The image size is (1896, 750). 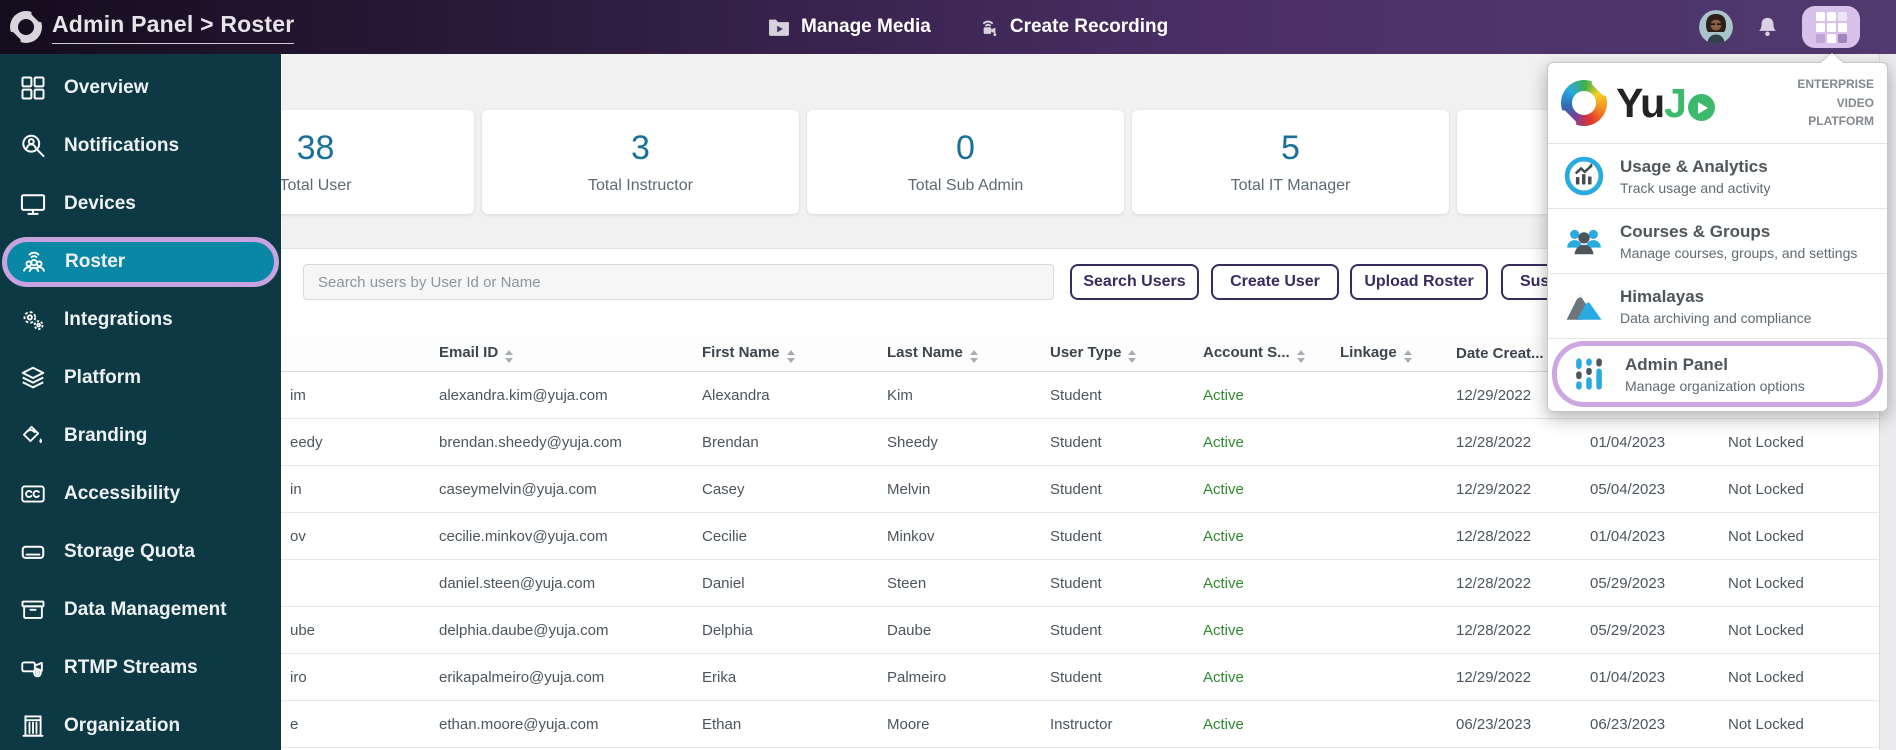 What do you see at coordinates (1290, 148) in the screenshot?
I see `stat-value: 5` at bounding box center [1290, 148].